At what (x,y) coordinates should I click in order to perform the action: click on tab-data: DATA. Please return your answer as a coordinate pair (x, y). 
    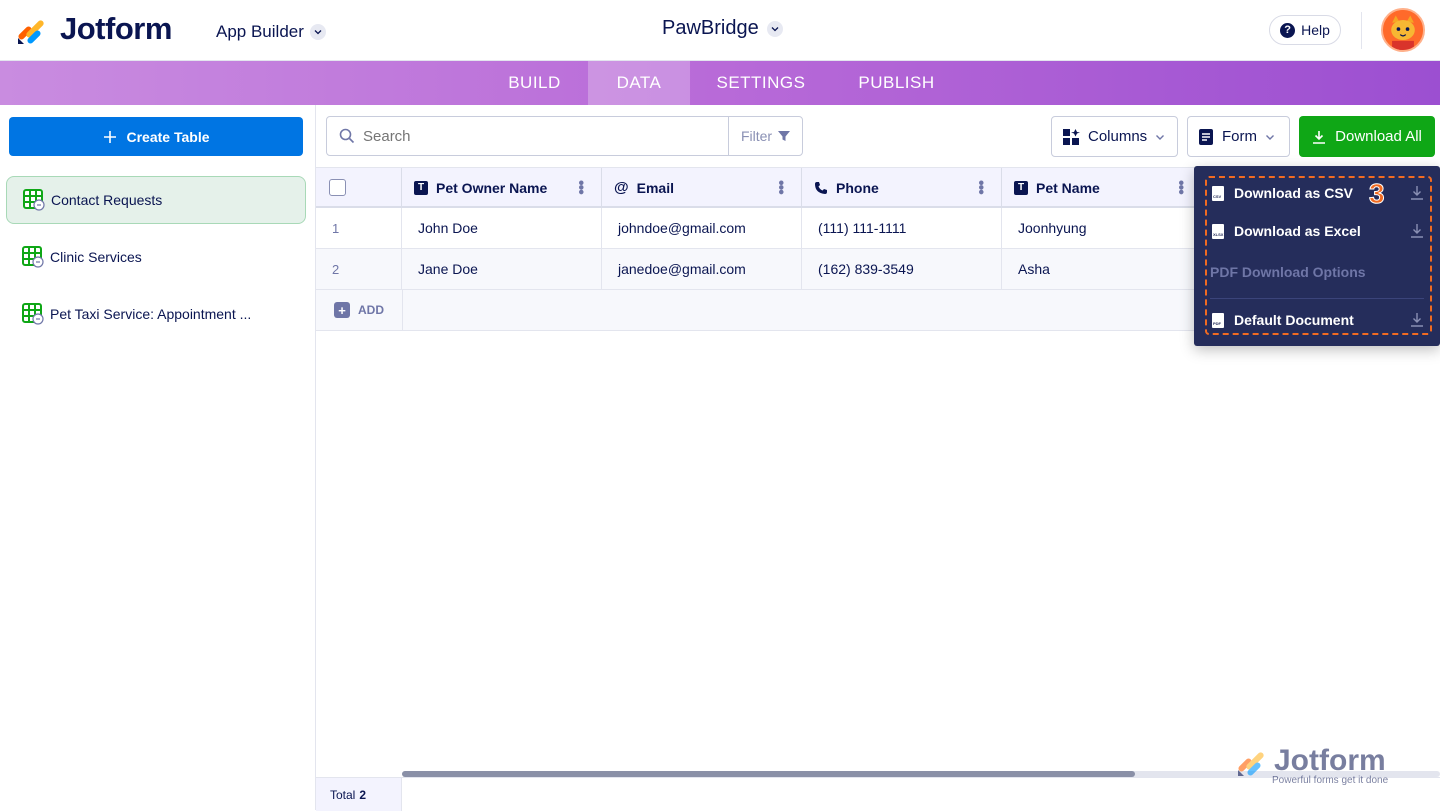
    Looking at the image, I should click on (639, 83).